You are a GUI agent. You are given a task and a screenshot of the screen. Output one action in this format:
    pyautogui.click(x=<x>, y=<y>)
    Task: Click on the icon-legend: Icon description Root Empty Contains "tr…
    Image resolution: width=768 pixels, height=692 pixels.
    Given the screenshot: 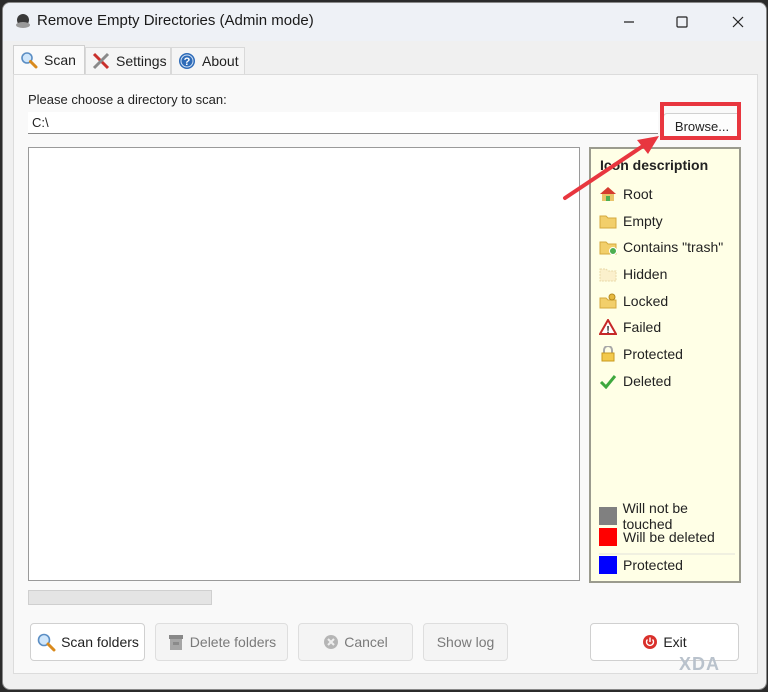 What is the action you would take?
    pyautogui.click(x=665, y=365)
    